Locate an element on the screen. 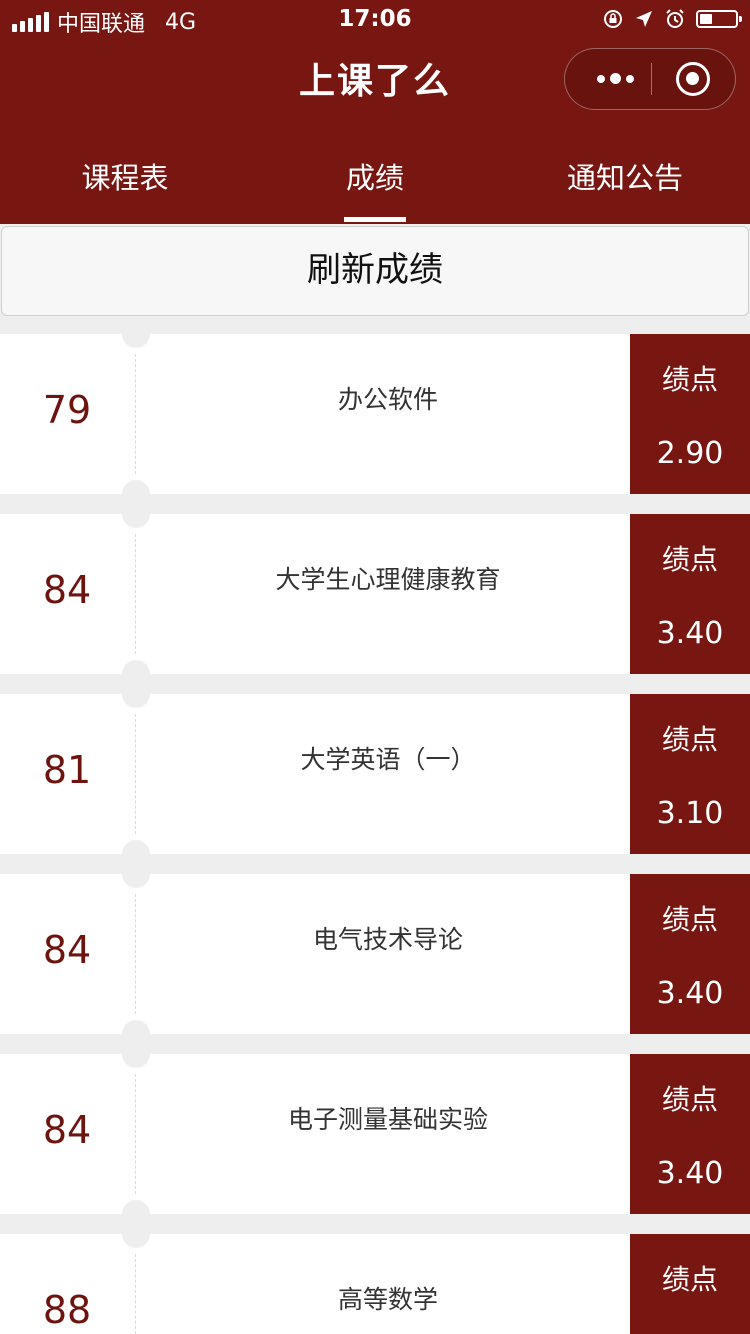 This screenshot has height=1334, width=750. grade-card: 84 电子测量基础实验 绩点 3.40 is located at coordinates (375, 1134).